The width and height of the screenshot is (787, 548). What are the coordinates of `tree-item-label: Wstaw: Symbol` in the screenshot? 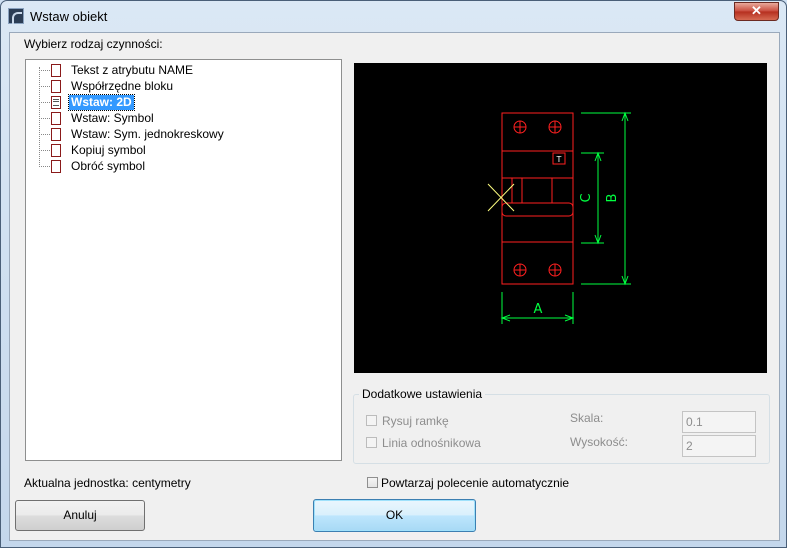 It's located at (112, 118).